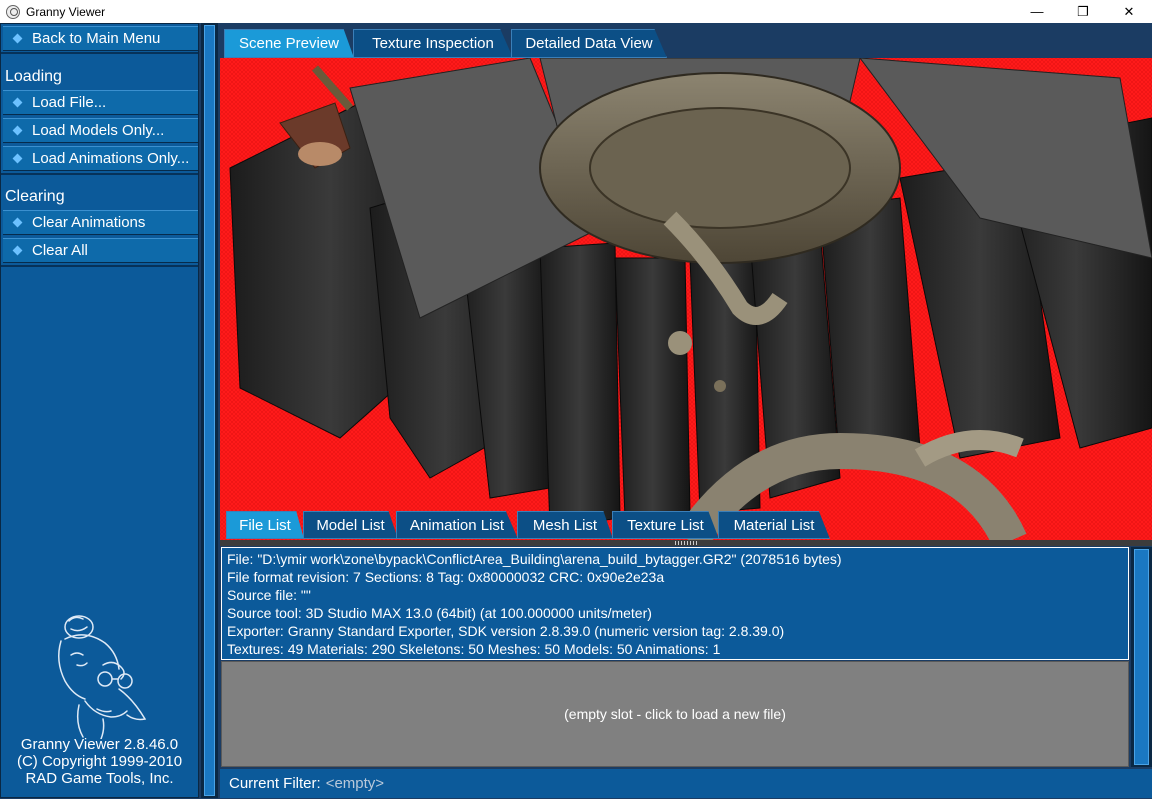  I want to click on filter-bar: Current Filter: <empty>, so click(686, 783).